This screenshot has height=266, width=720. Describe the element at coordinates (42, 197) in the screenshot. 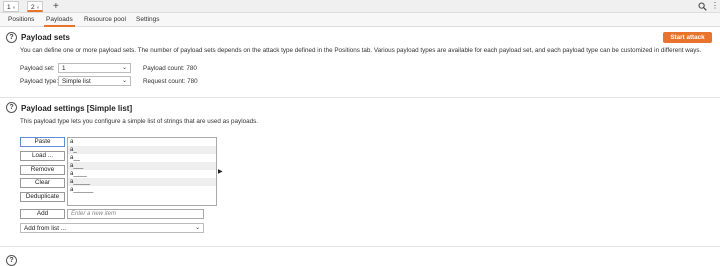

I see `deduplicate-button: Deduplicate` at that location.